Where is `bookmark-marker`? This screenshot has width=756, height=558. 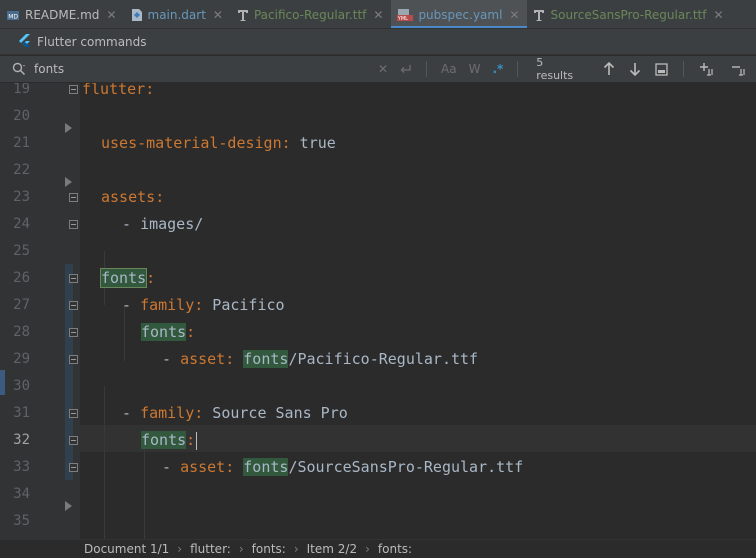
bookmark-marker is located at coordinates (2, 382).